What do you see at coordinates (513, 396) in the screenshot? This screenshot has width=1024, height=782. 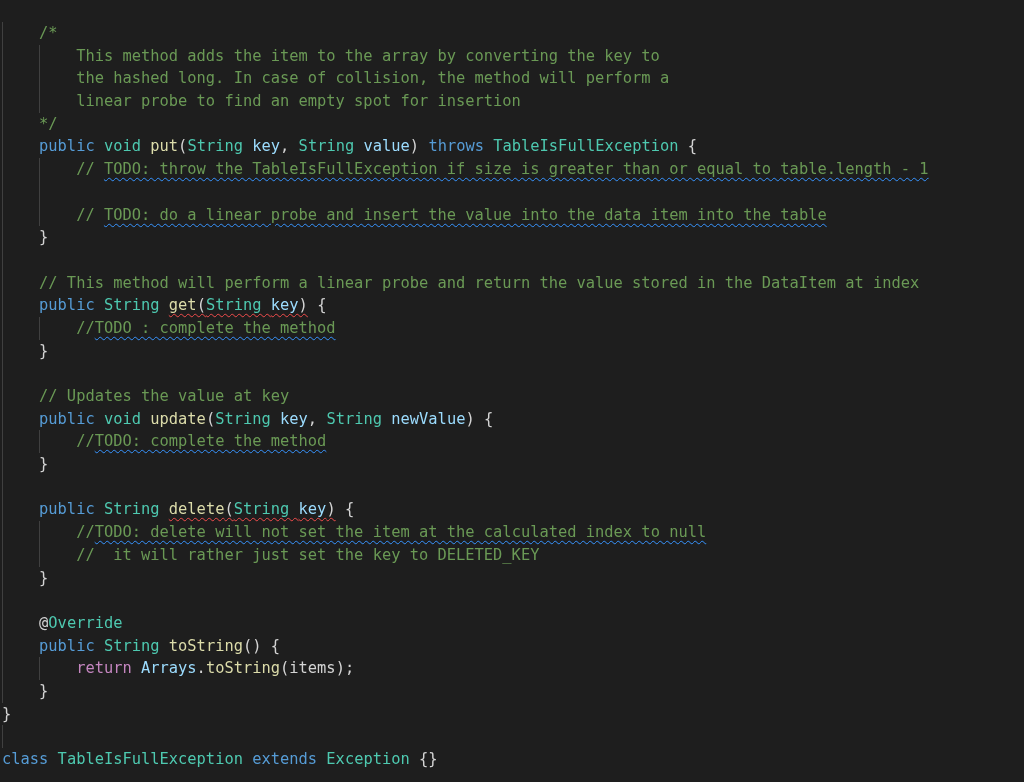 I see `code-line: // Updates the value at key` at bounding box center [513, 396].